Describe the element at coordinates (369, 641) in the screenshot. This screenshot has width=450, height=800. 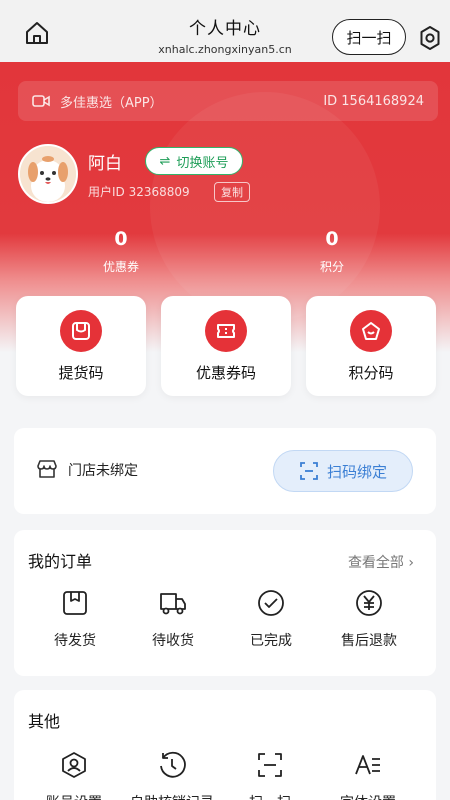
I see `order-refund-label: 售后退款` at that location.